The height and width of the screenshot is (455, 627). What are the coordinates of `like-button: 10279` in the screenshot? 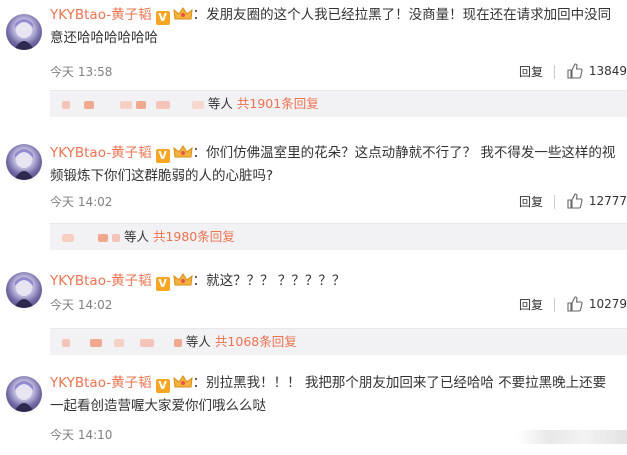 It's located at (597, 304).